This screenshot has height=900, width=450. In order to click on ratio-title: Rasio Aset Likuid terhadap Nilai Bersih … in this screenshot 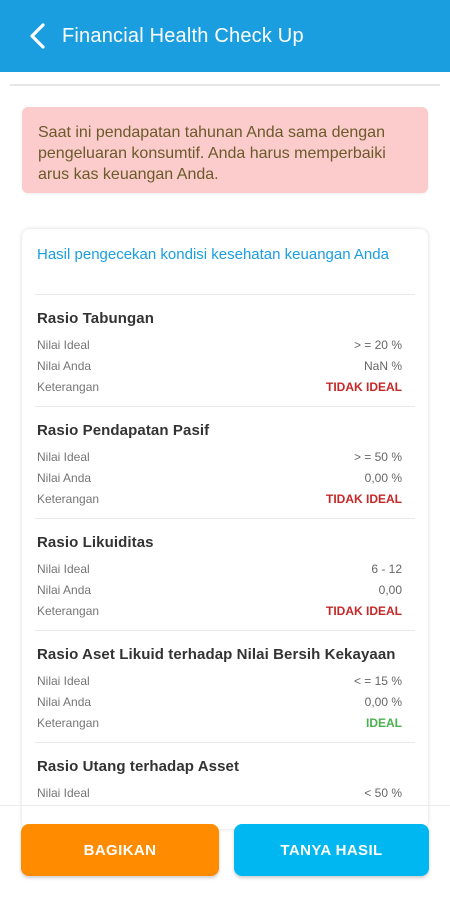, I will do `click(216, 654)`.